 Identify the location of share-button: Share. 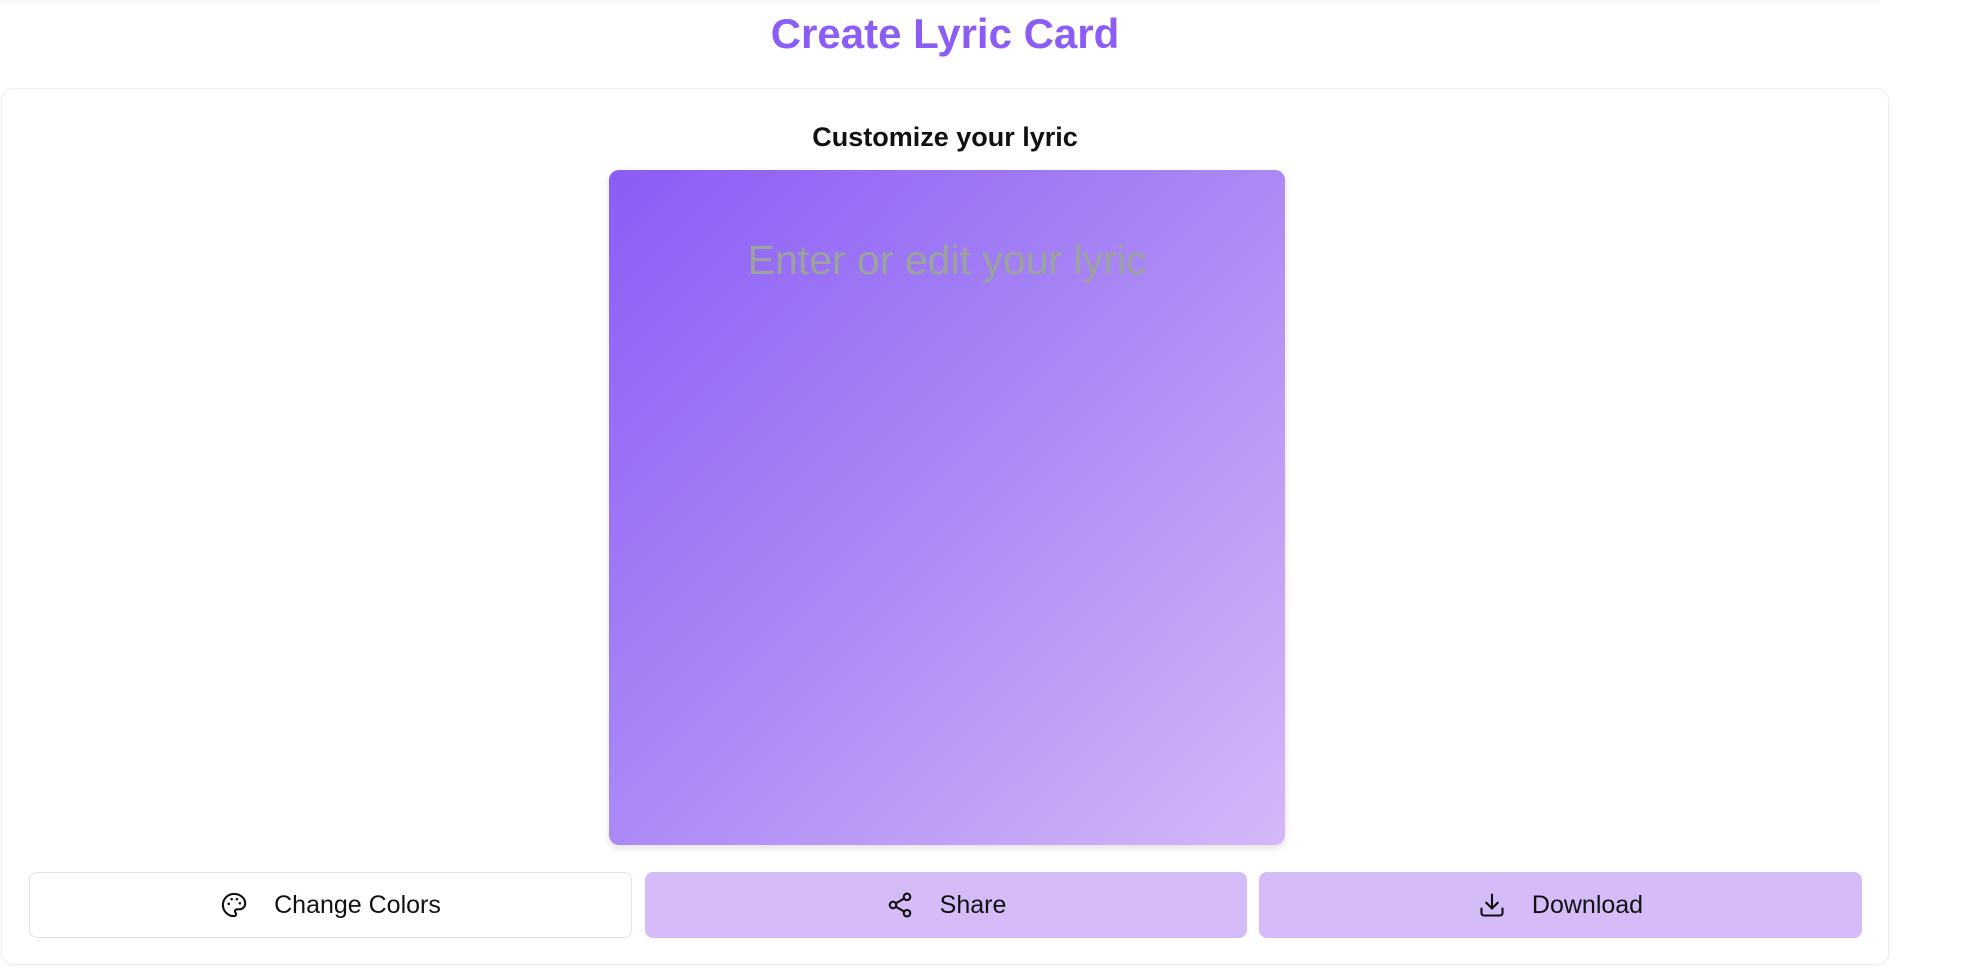
(946, 905).